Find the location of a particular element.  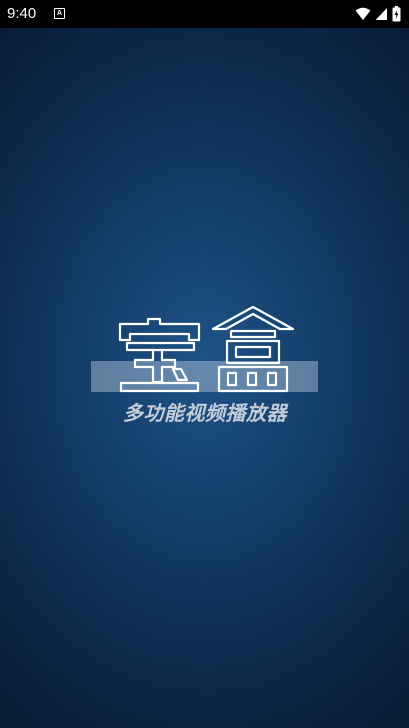

status-clock: 9:40 is located at coordinates (22, 13).